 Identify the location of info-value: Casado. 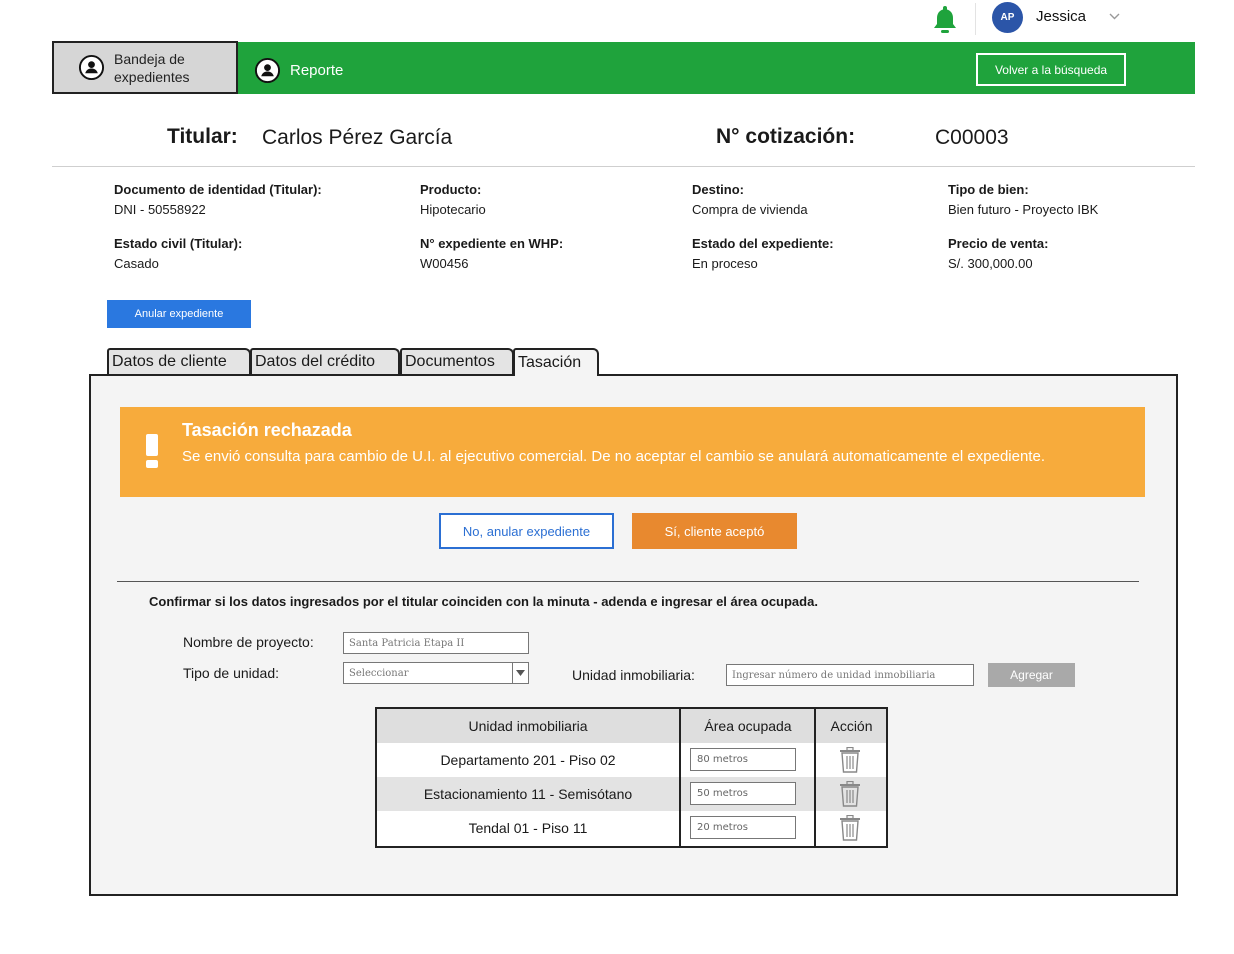
(136, 263).